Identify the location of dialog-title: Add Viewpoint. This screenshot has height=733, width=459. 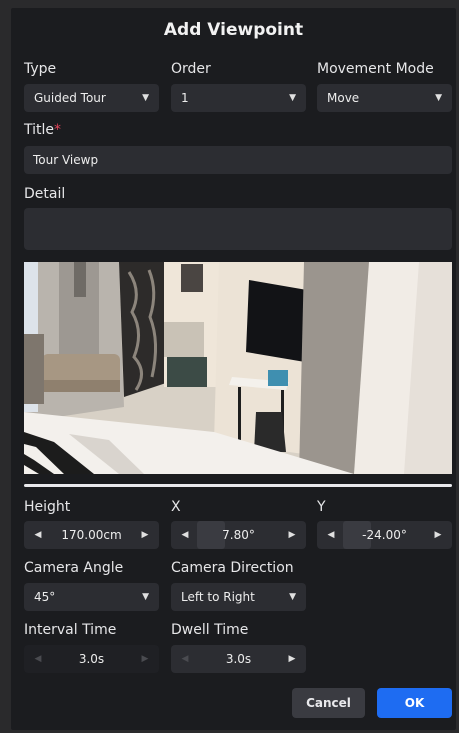
(233, 30).